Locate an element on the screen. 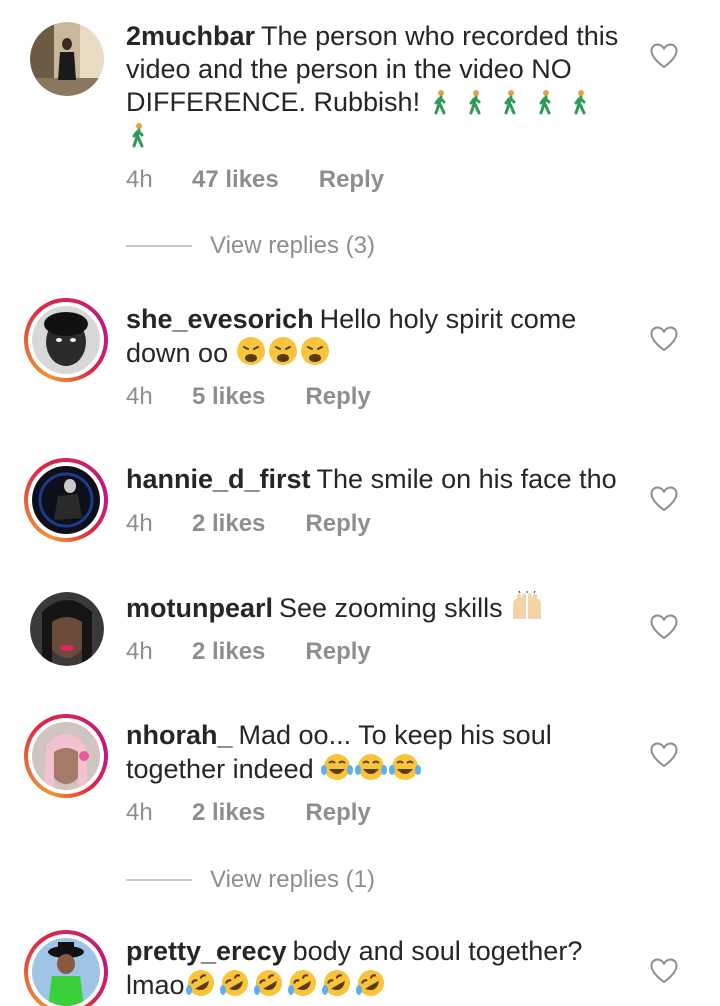 This screenshot has width=720, height=1006. comment-text: hannie_d_first The smile on his face tho is located at coordinates (376, 479).